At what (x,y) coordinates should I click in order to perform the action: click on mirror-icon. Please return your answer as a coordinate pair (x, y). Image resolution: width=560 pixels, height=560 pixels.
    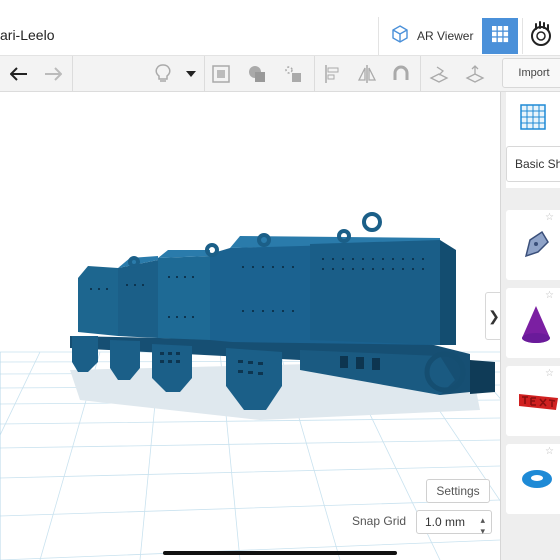
    Looking at the image, I should click on (367, 74).